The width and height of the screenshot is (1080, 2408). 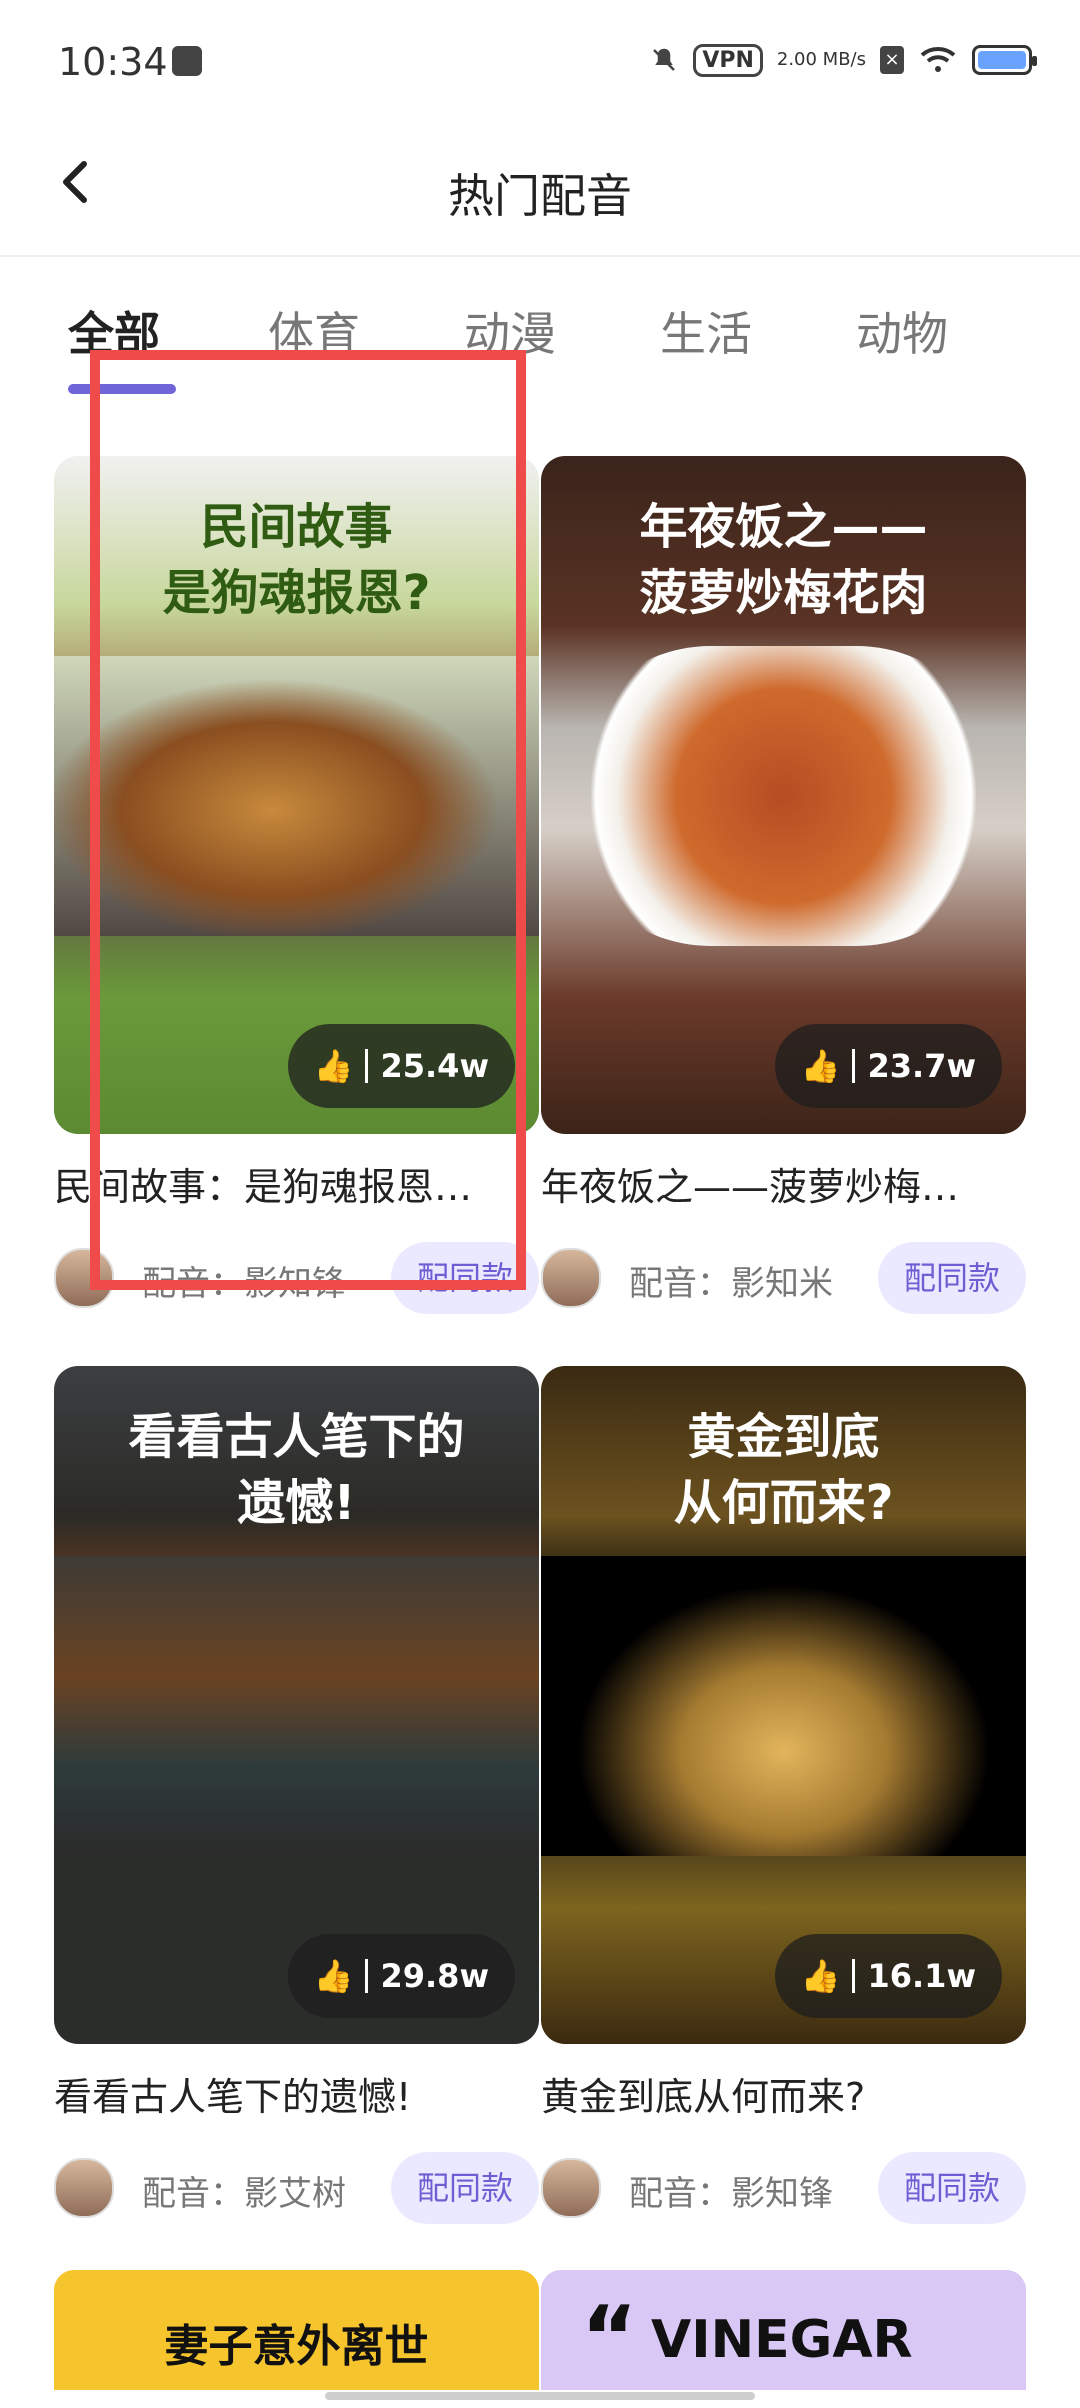 I want to click on food-image, so click(x=783, y=796).